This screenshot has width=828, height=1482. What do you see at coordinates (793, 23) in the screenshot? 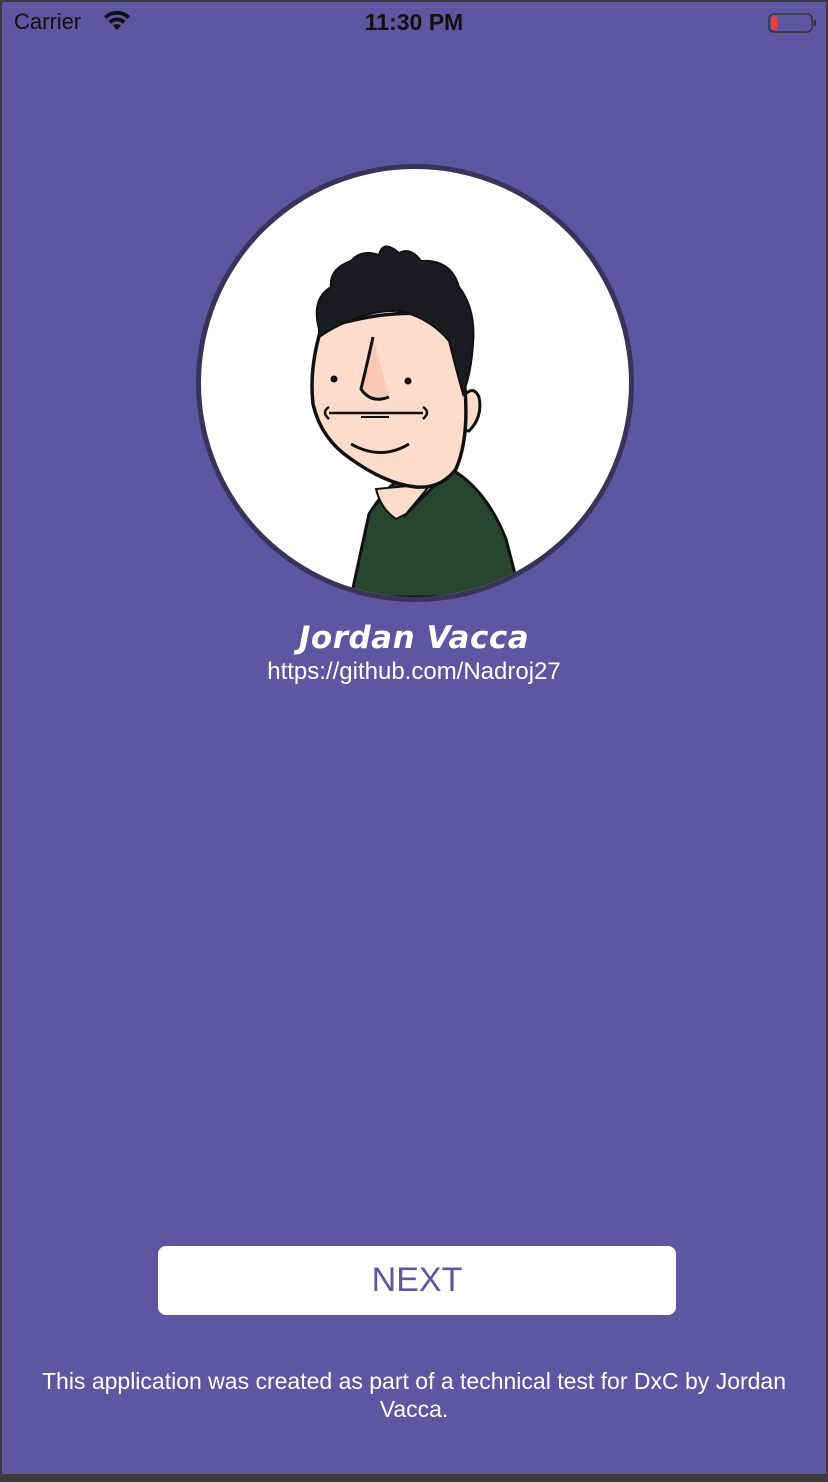
I see `battery-low-icon` at bounding box center [793, 23].